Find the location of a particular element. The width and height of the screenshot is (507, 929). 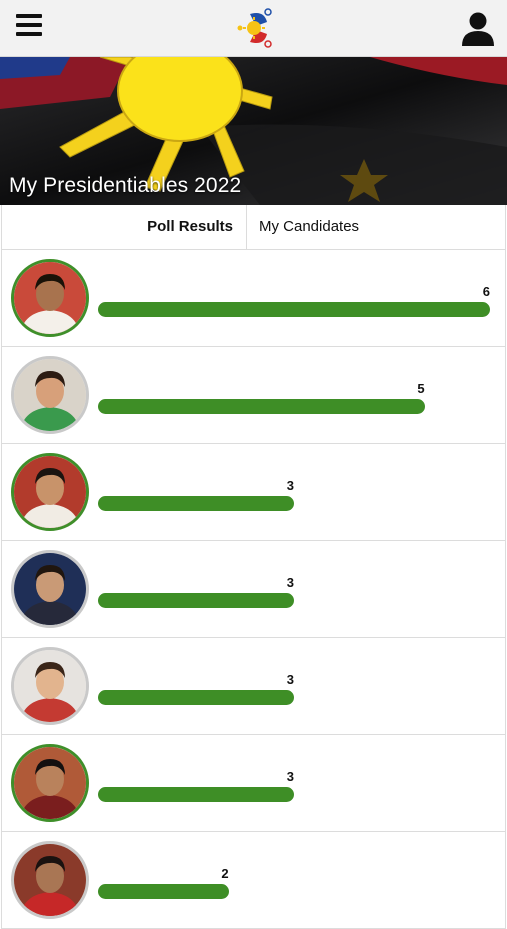

candidate-row: 2 is located at coordinates (253, 880).